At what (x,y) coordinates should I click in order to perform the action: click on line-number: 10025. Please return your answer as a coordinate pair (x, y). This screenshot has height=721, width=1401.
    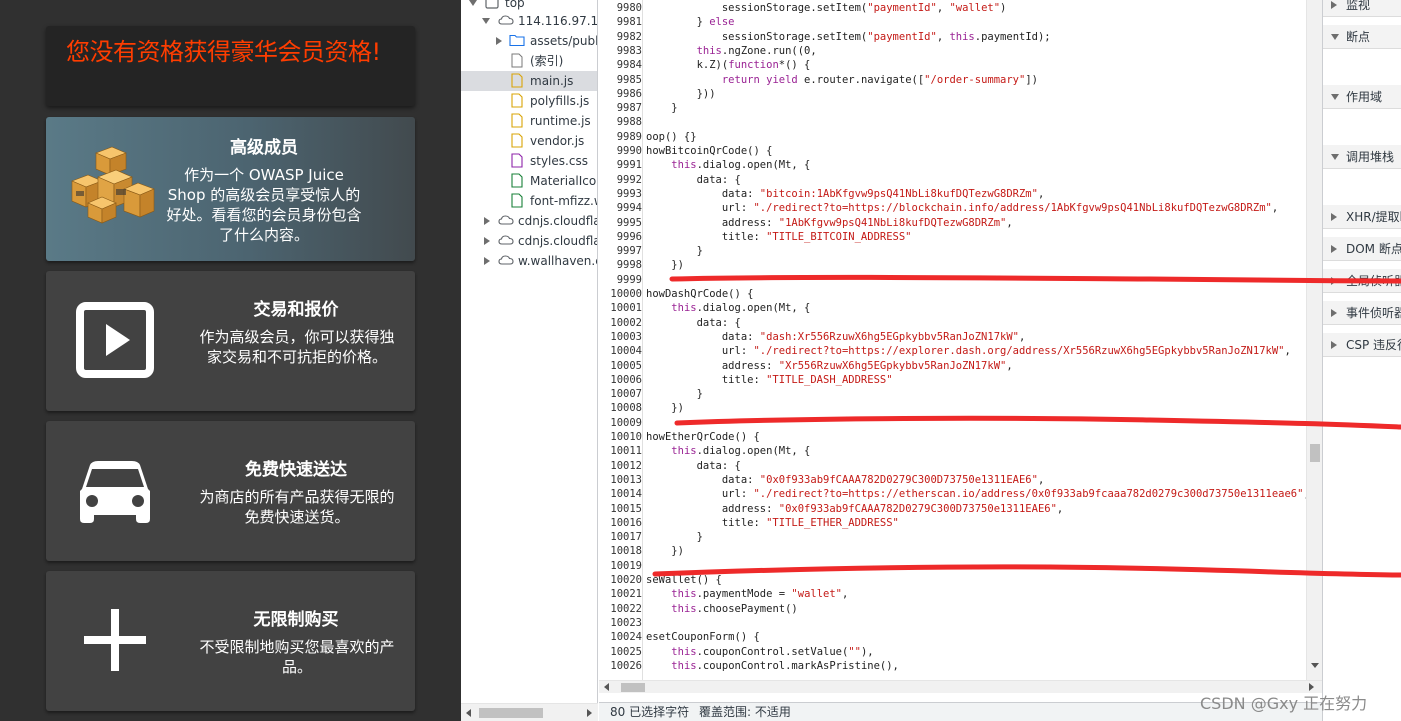
    Looking at the image, I should click on (620, 652).